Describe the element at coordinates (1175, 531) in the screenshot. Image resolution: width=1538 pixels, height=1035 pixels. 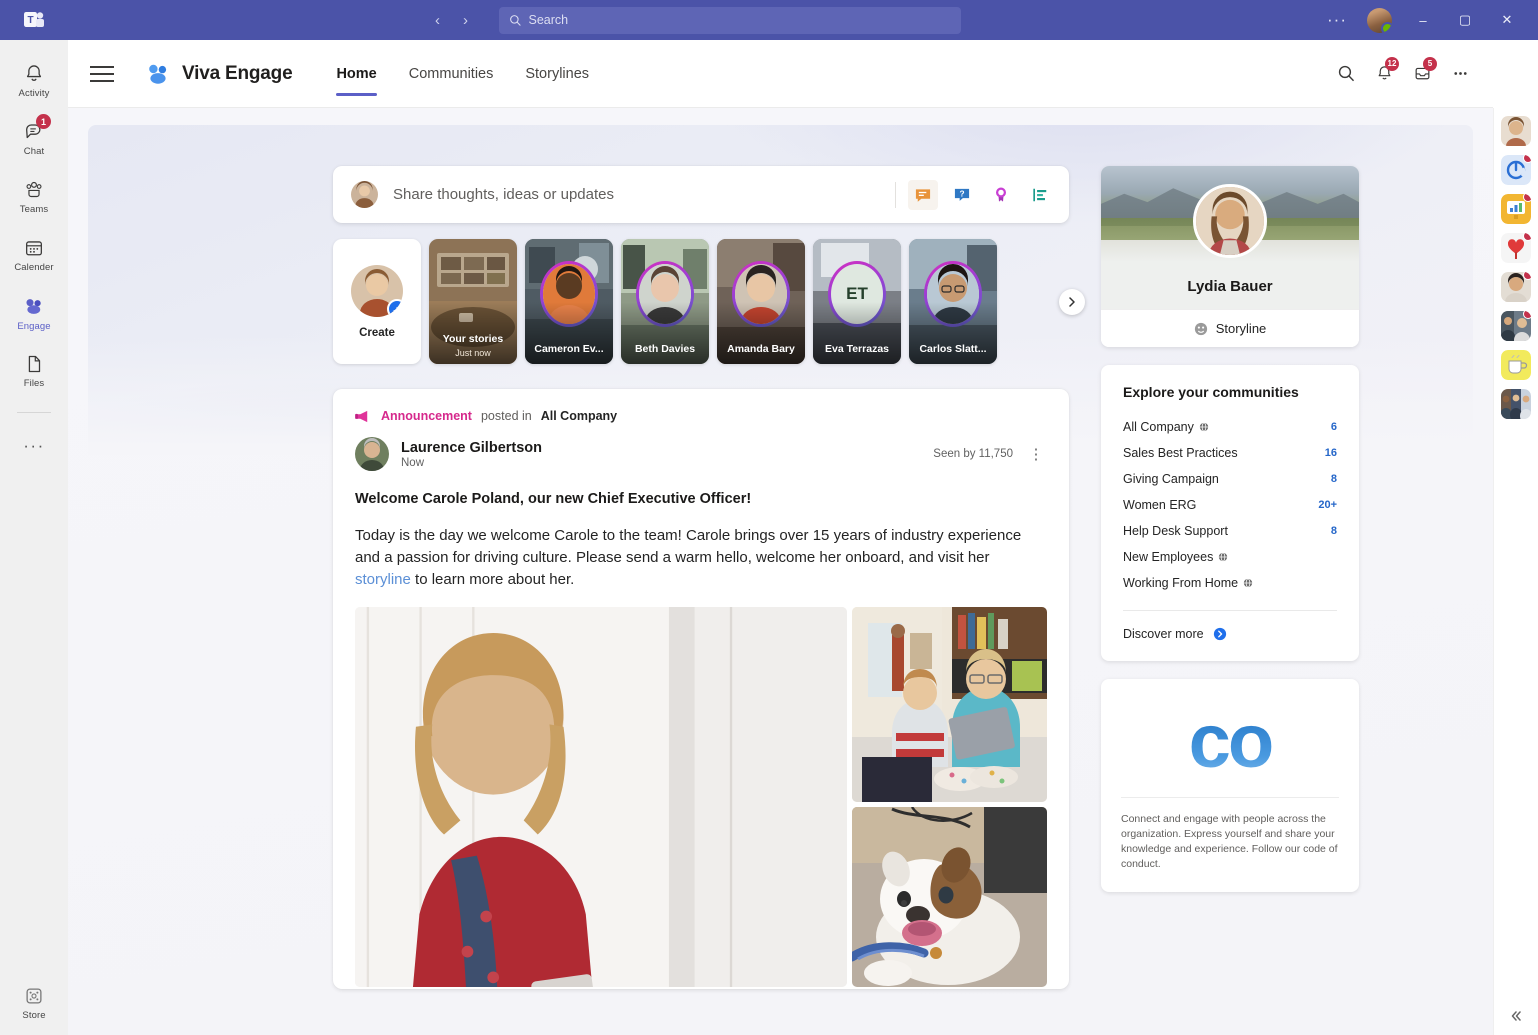
I see `community-name: Help Desk Support` at that location.